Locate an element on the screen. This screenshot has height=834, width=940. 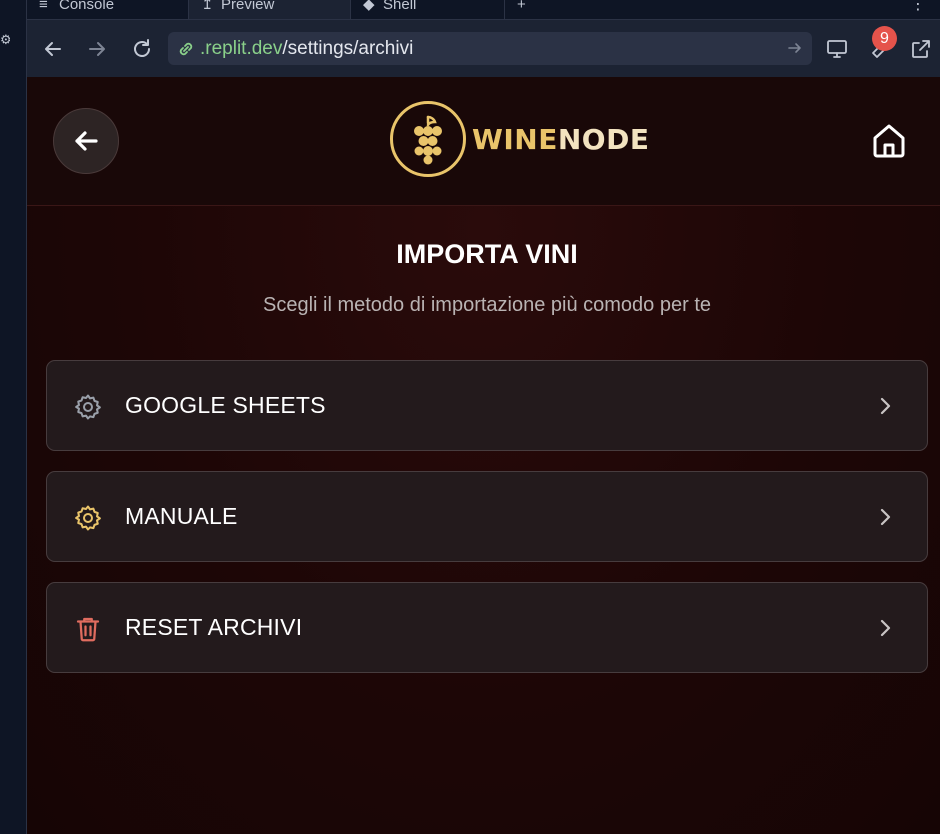
external-link-icon is located at coordinates (921, 49).